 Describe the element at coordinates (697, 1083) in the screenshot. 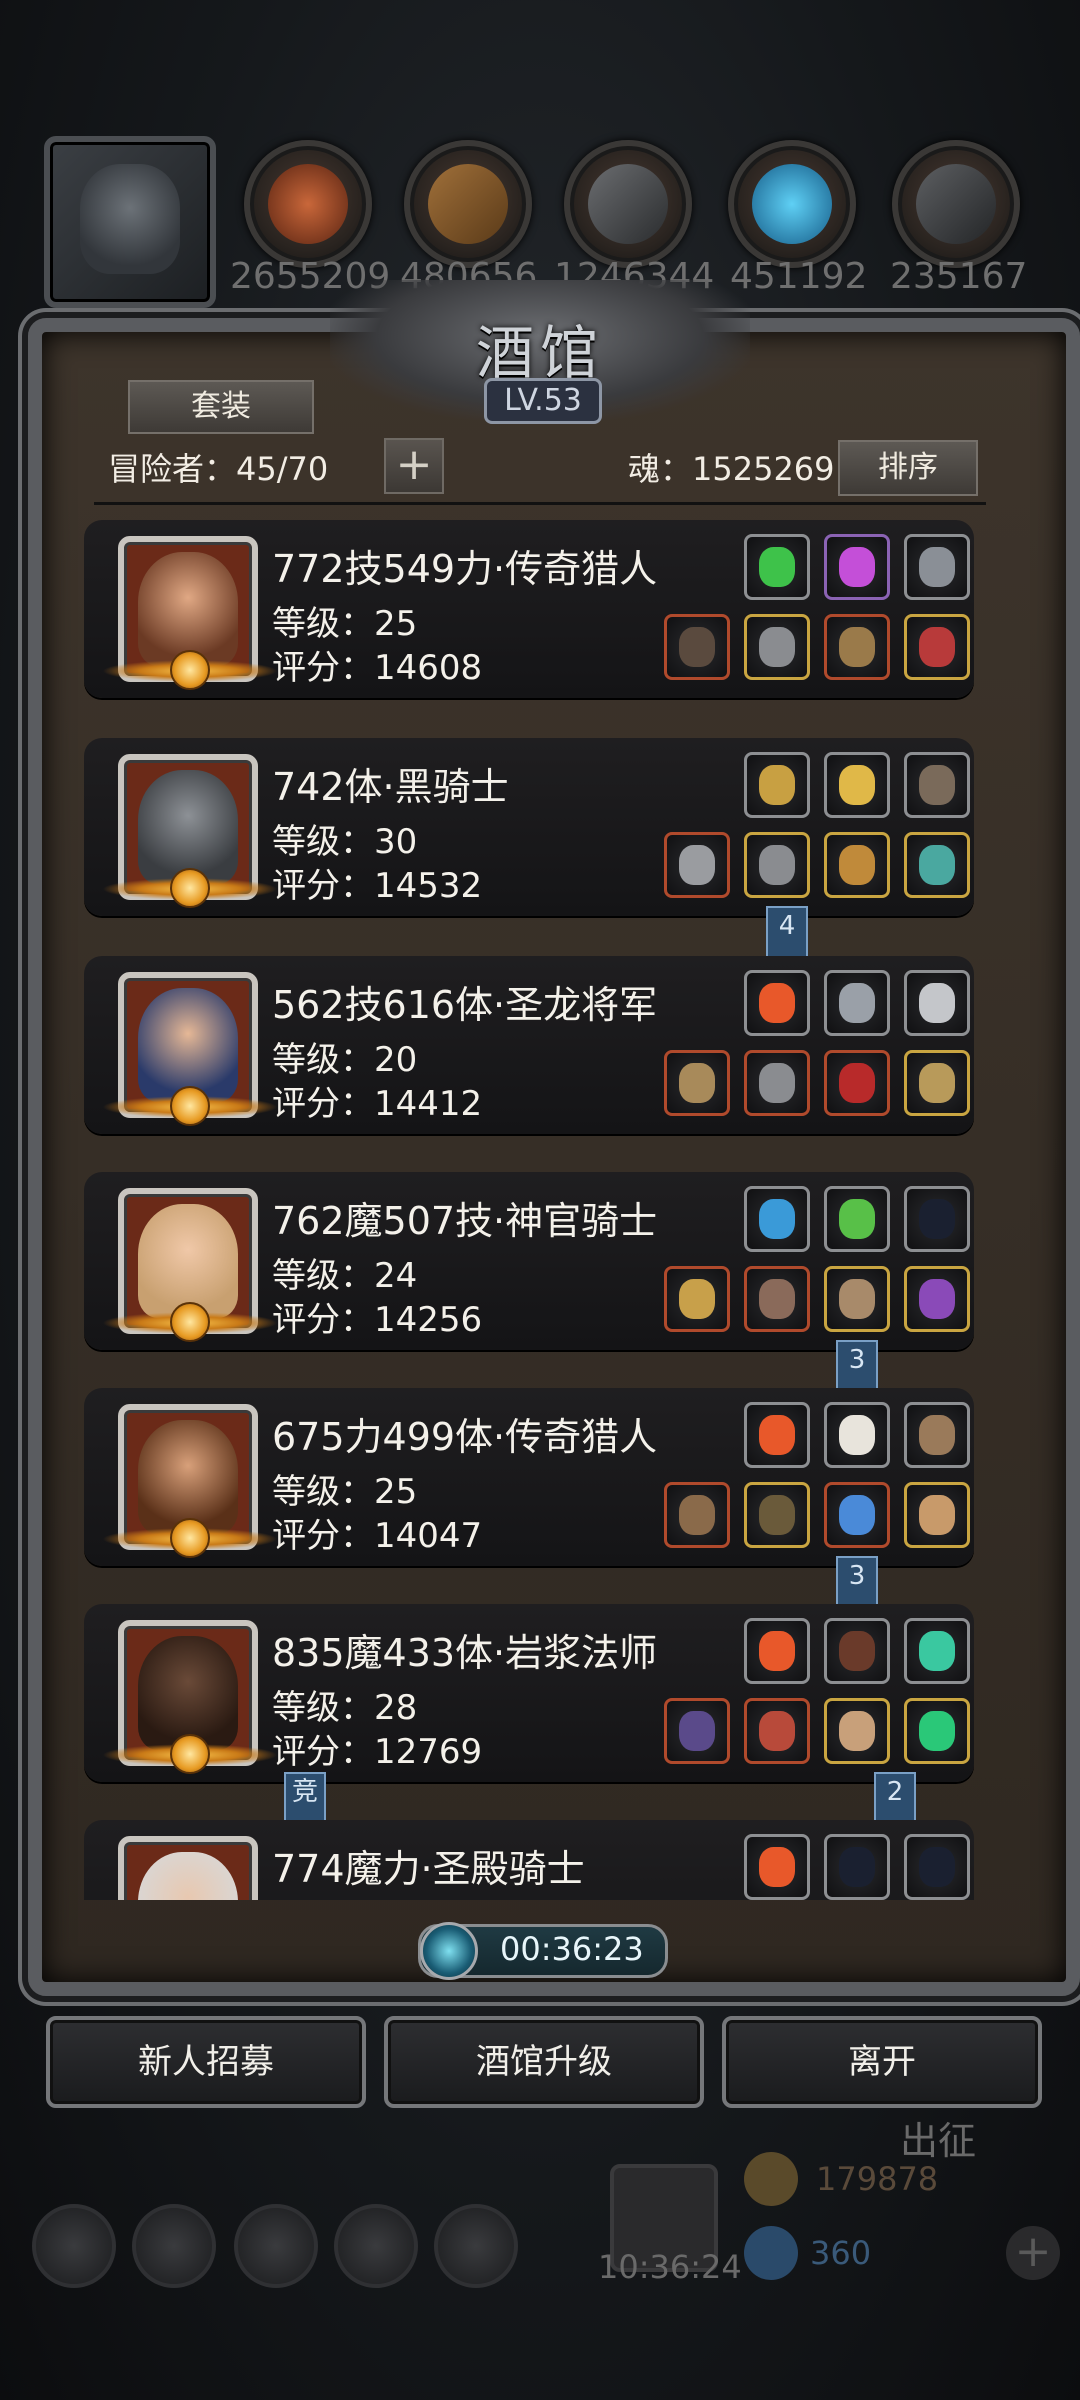

I see `spear-icon` at that location.